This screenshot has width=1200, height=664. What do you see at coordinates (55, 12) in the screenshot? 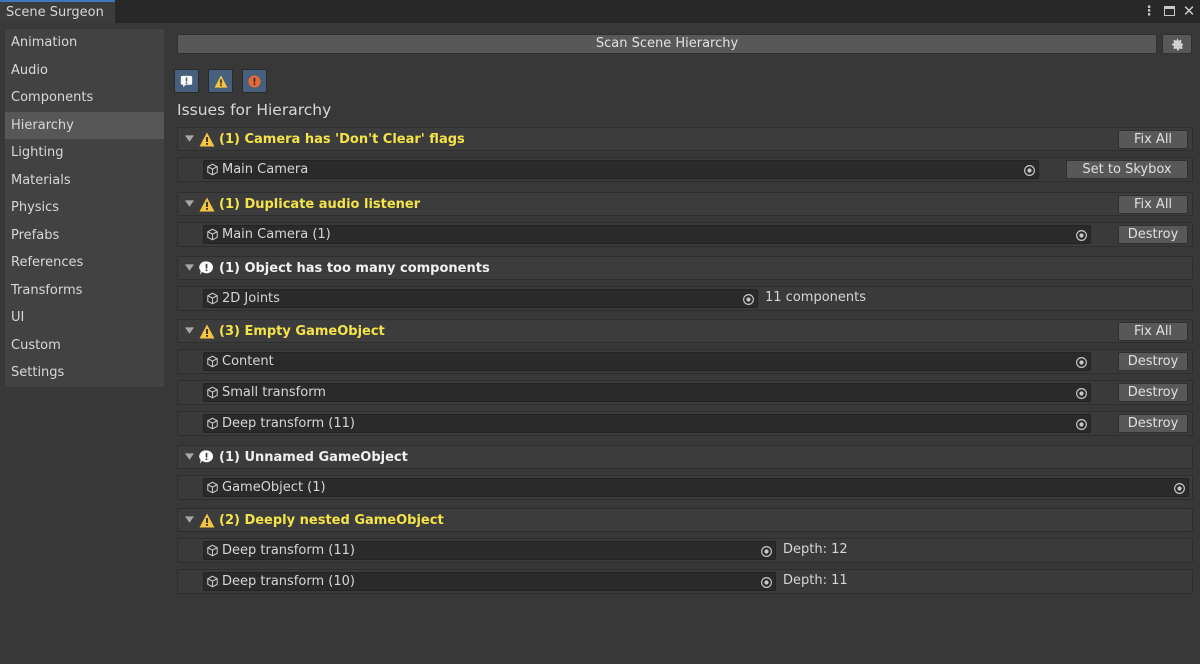
I see `window-title: Scene Surgeon` at bounding box center [55, 12].